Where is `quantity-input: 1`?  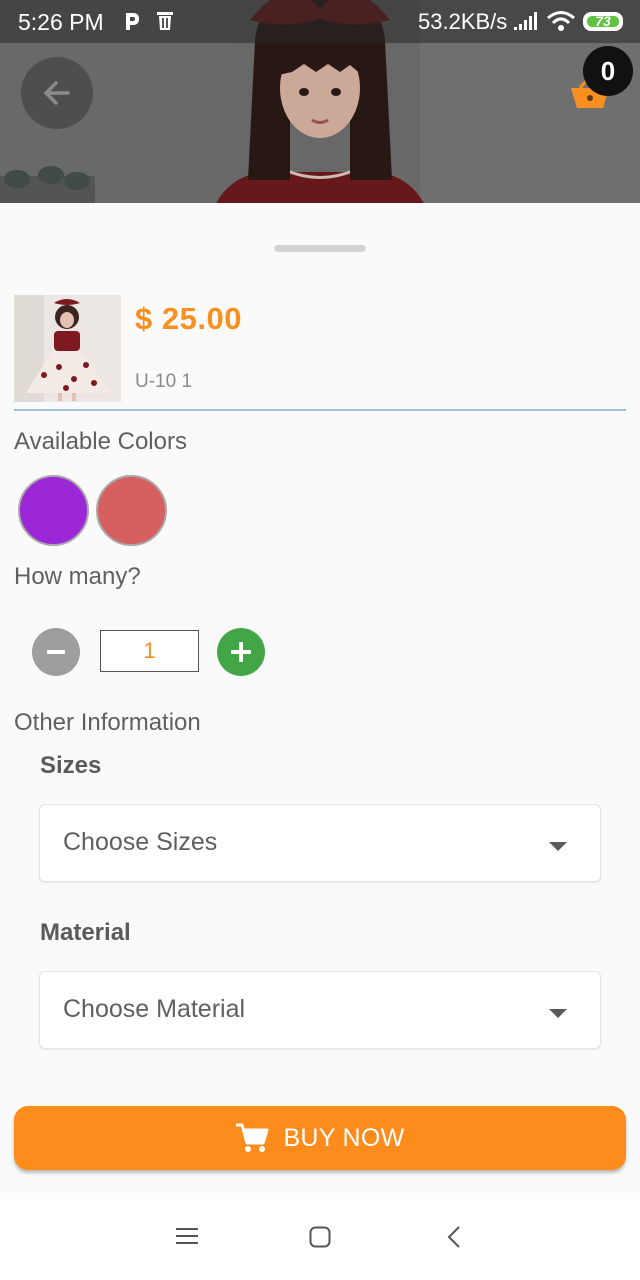
quantity-input: 1 is located at coordinates (149, 651).